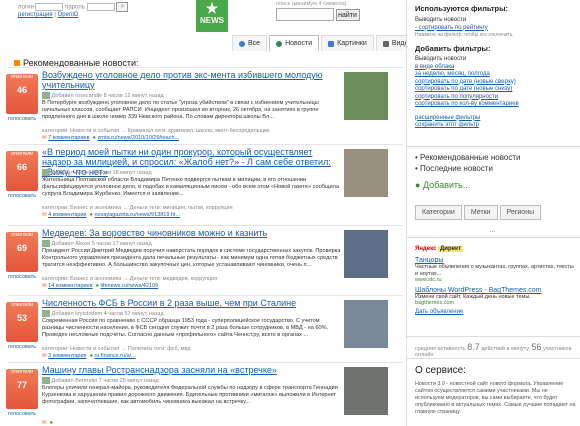  I want to click on source-icon: ●, so click(51, 423).